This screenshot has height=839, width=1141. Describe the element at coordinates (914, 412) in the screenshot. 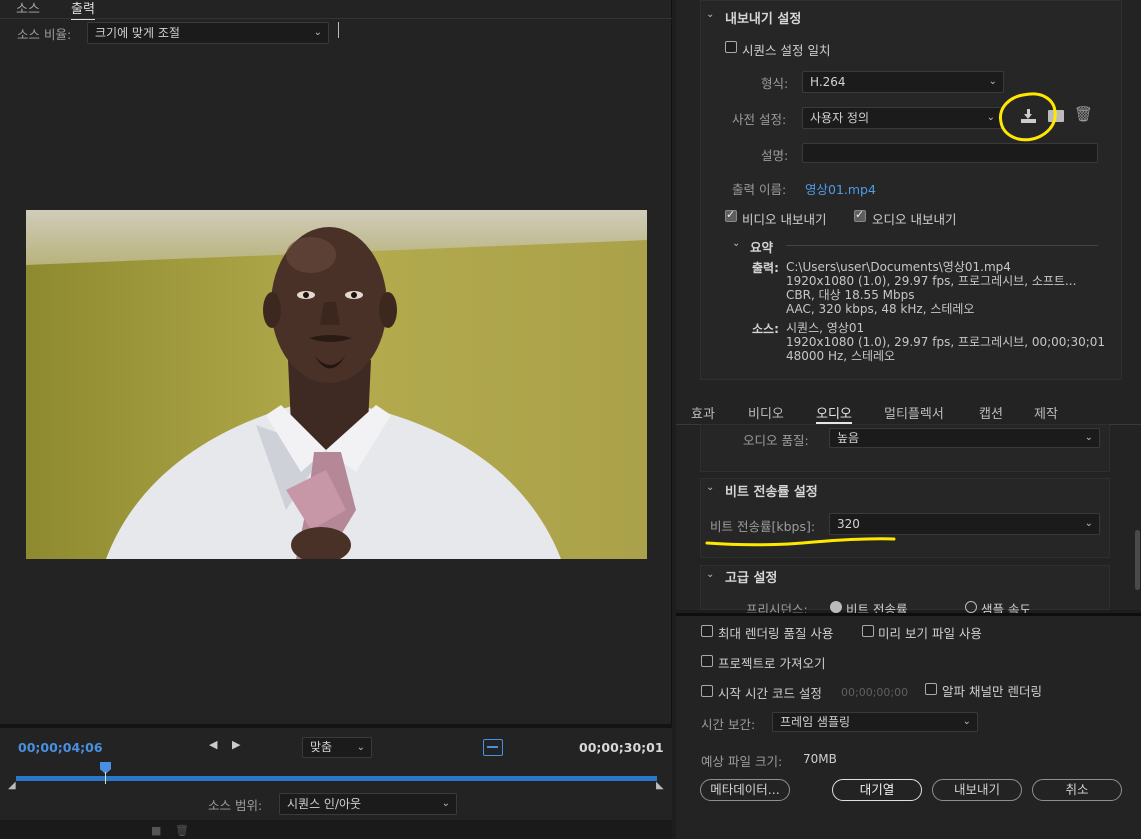

I see `tab-multiplexer: 멀티플렉서` at that location.